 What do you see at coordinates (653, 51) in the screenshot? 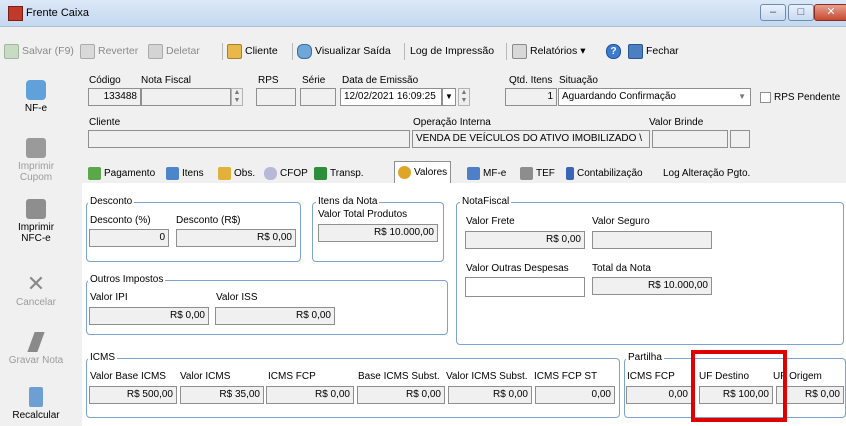
I see `close-button: Fechar` at bounding box center [653, 51].